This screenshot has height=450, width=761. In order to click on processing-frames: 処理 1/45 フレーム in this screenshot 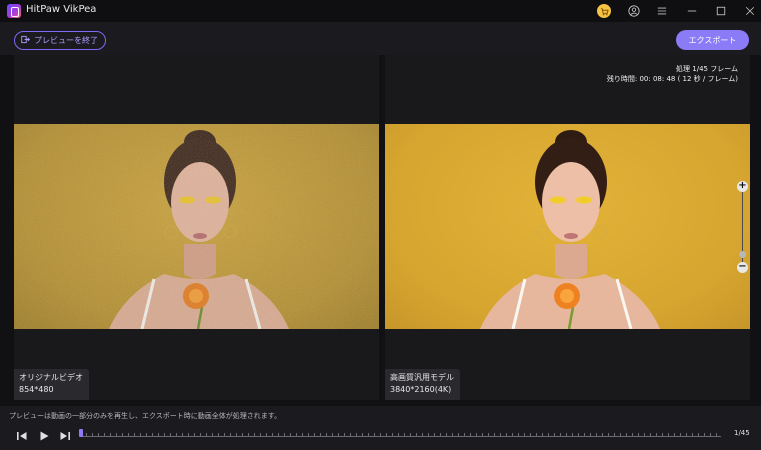, I will do `click(707, 69)`.